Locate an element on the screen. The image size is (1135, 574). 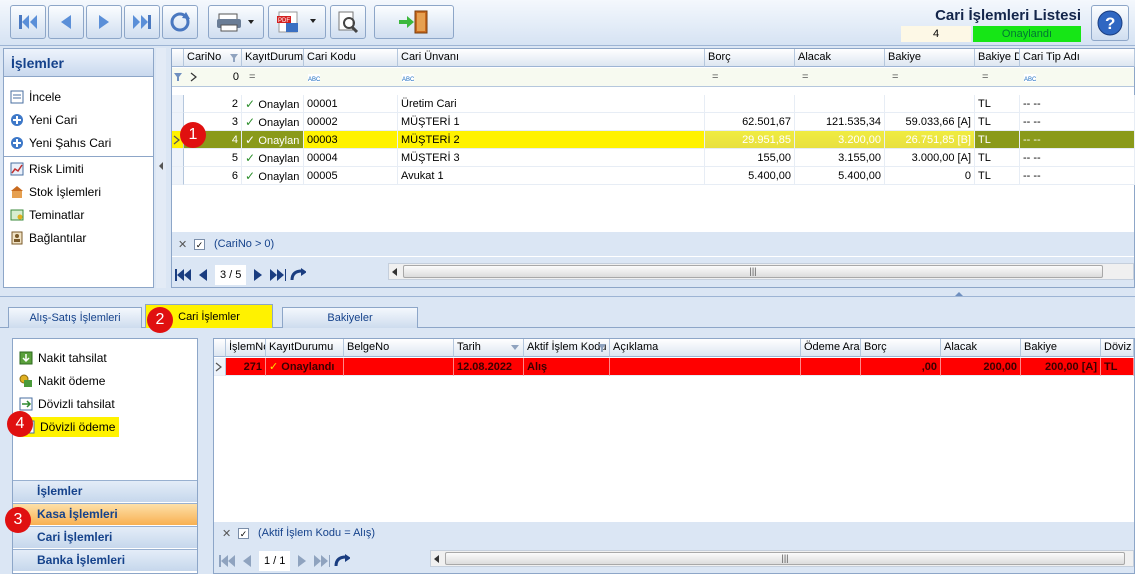
col-cari-tip-adi: Cari Tip Adı is located at coordinates (1077, 58).